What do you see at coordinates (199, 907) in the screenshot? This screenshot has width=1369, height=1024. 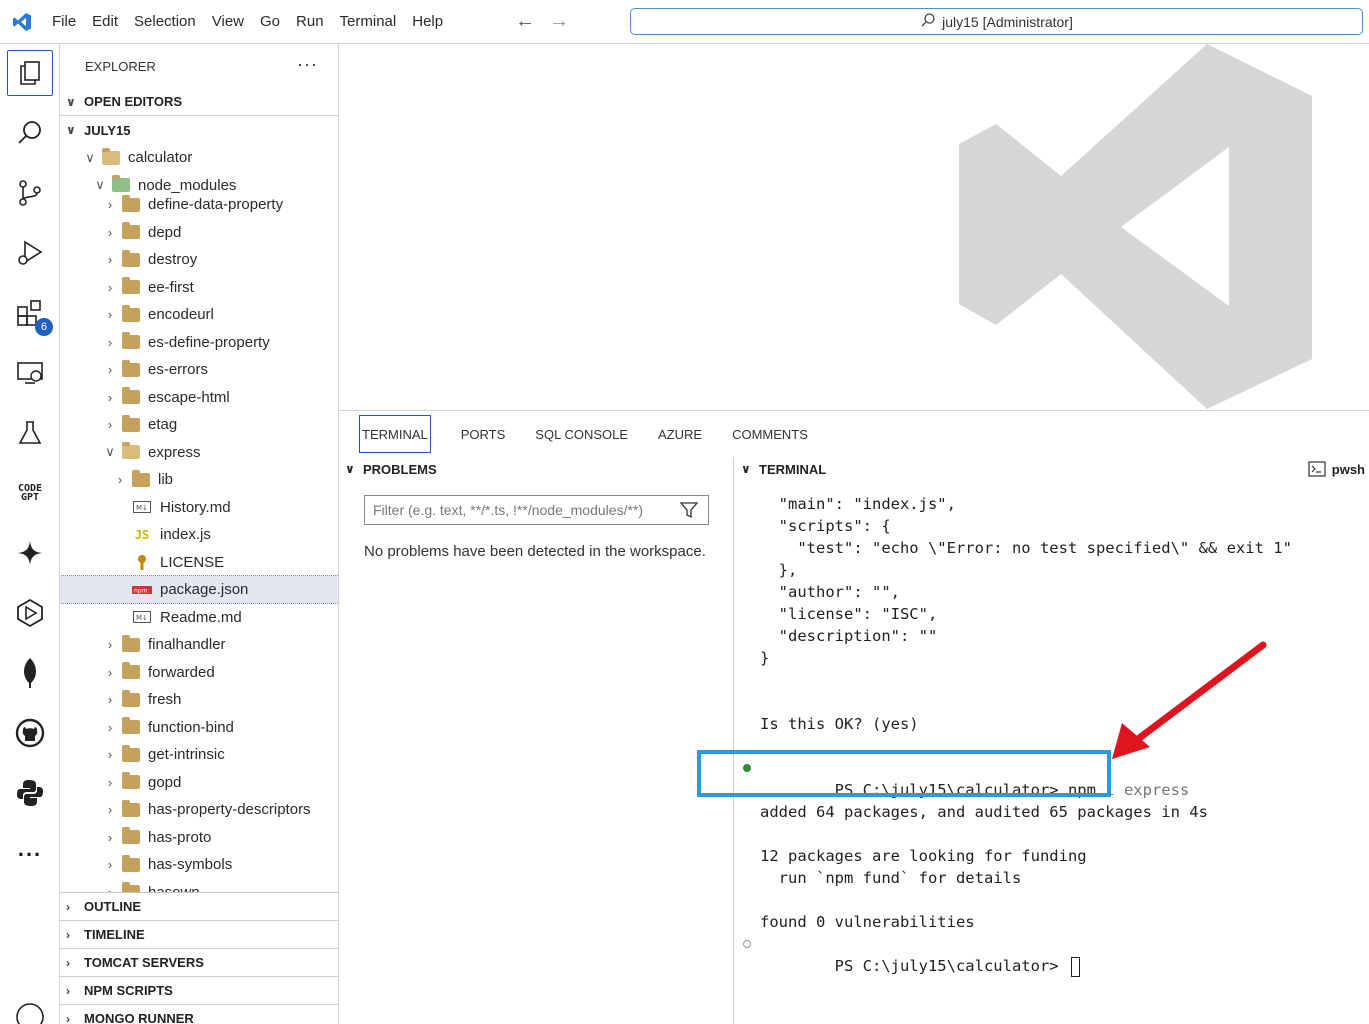 I see `outline-header: › OUTLINE` at bounding box center [199, 907].